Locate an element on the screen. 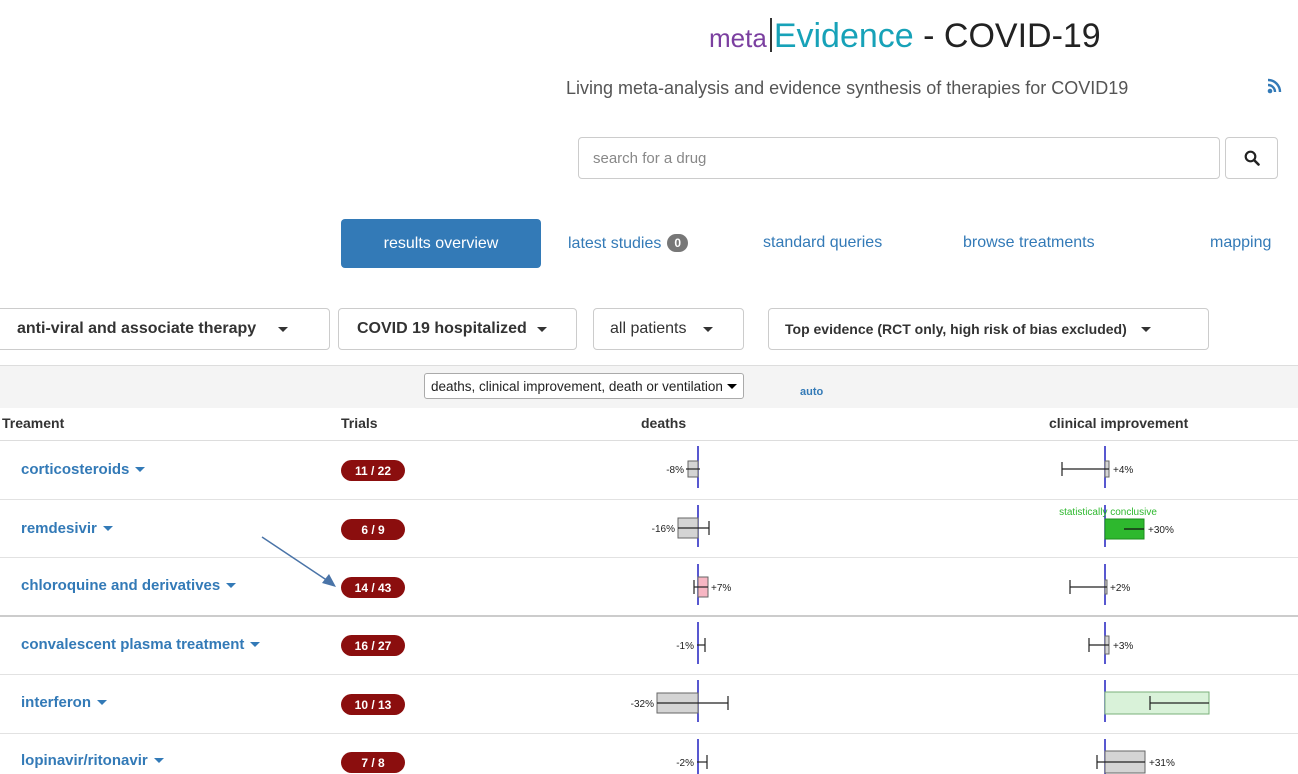 This screenshot has width=1298, height=774. statistically-conclusive-label: statistically conclusive is located at coordinates (1108, 512).